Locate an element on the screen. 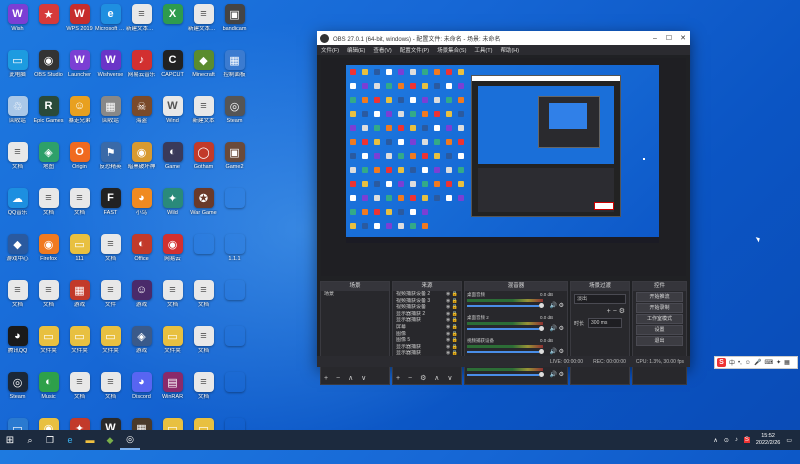 This screenshot has height=464, width=800. notification-icon: ▭ is located at coordinates (789, 440).